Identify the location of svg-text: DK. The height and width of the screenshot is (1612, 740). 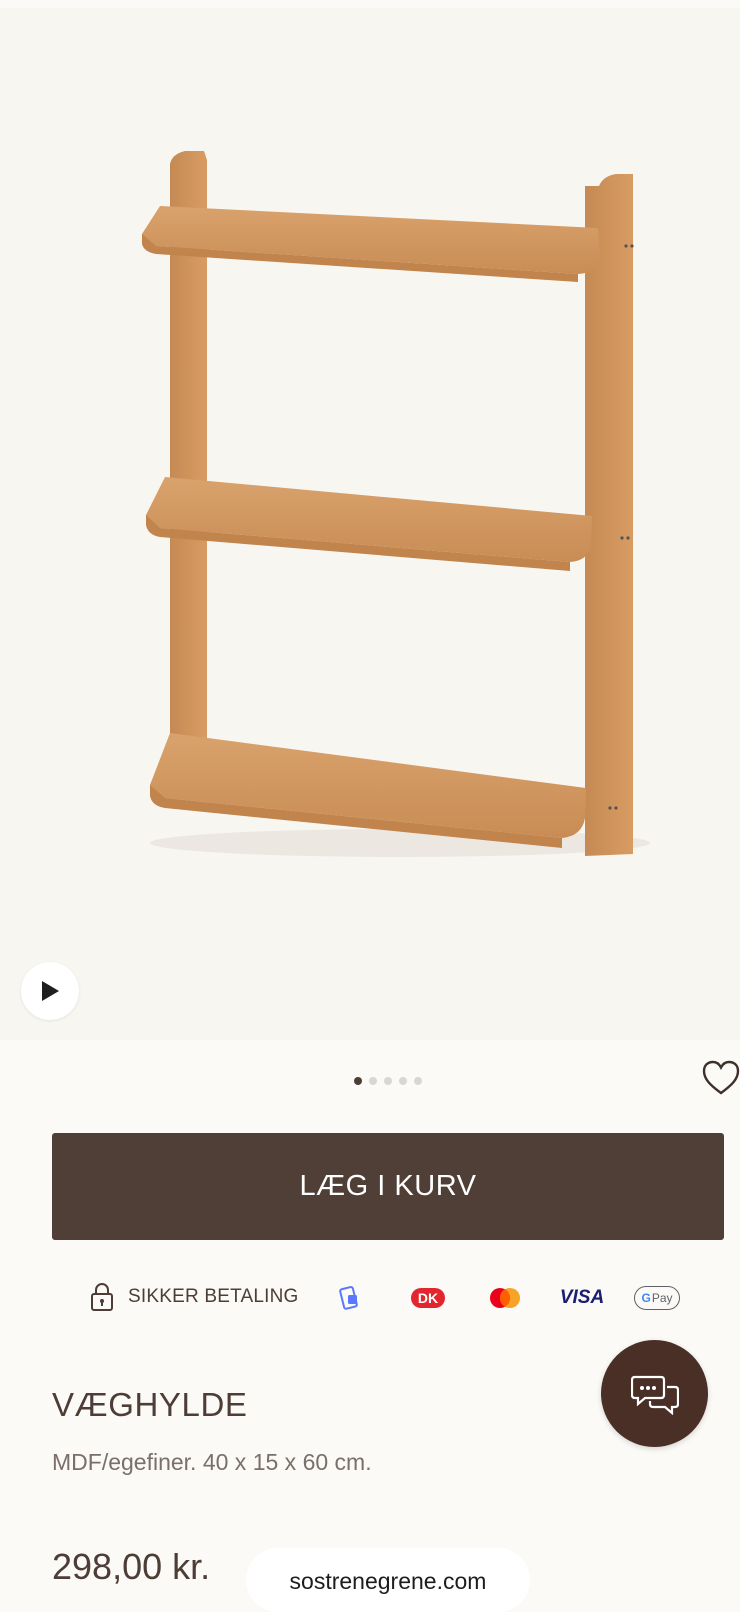
(428, 1298).